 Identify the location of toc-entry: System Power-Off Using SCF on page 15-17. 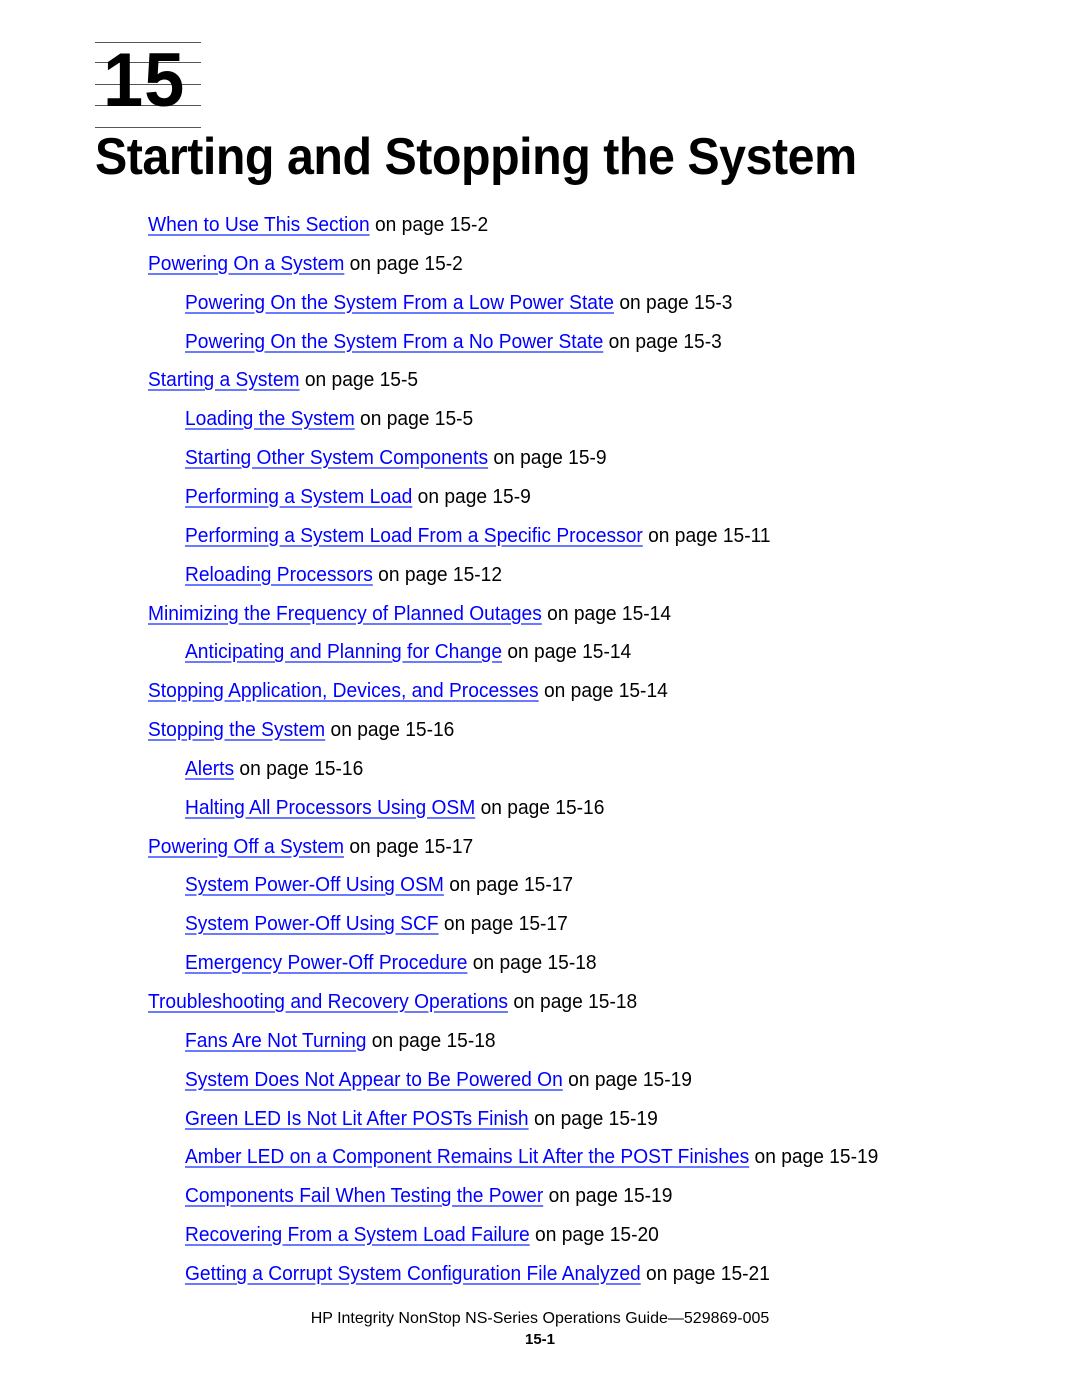
(376, 924).